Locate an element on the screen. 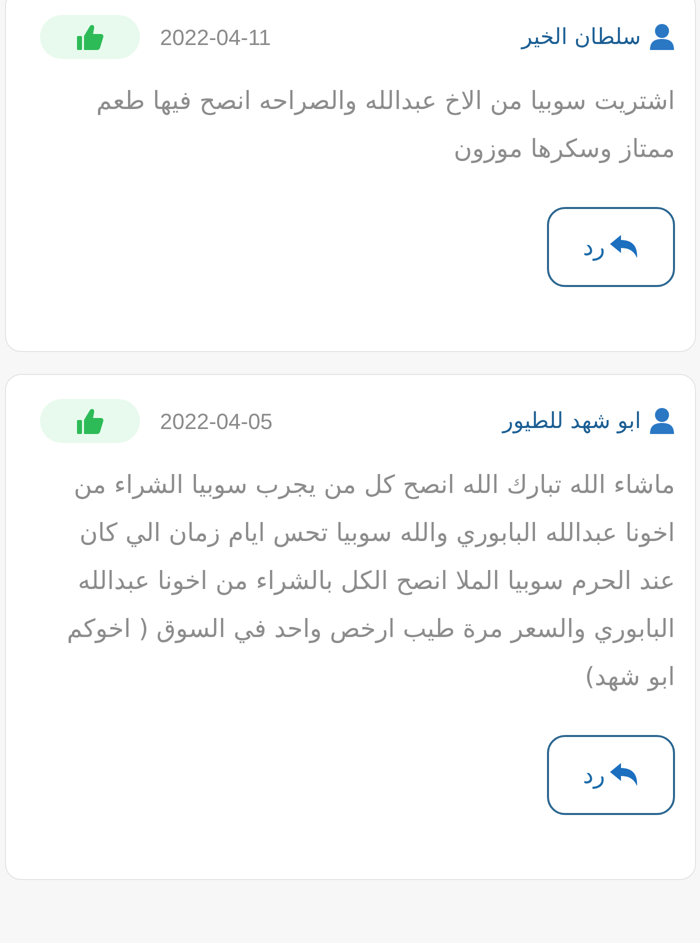 The width and height of the screenshot is (700, 943). review-date: 2022-04-11 is located at coordinates (215, 38).